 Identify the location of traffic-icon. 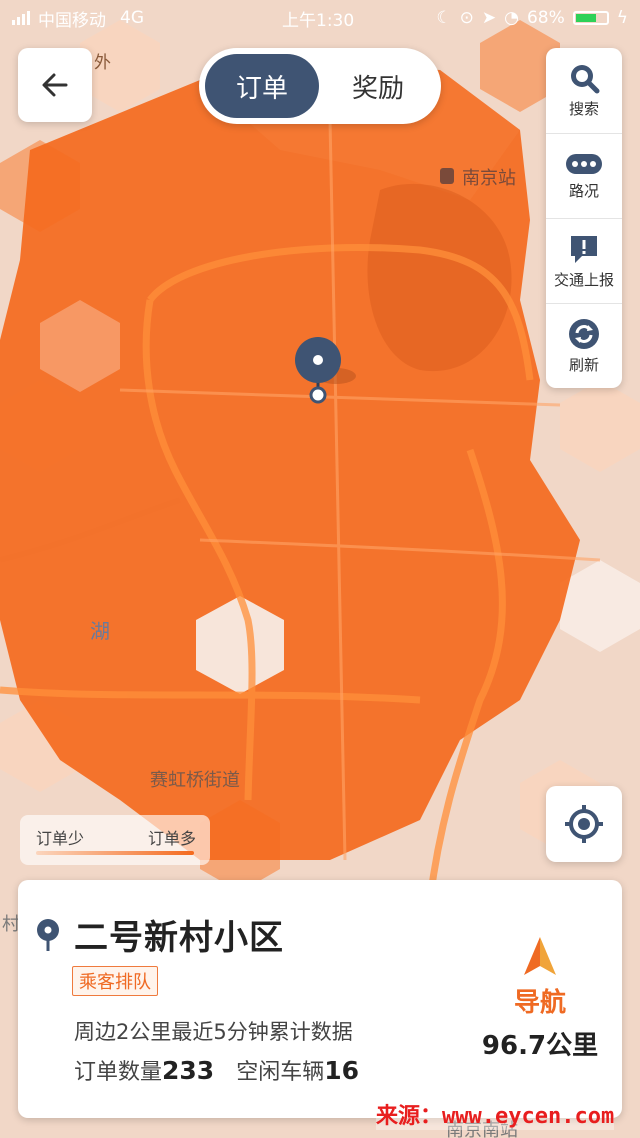
(584, 164).